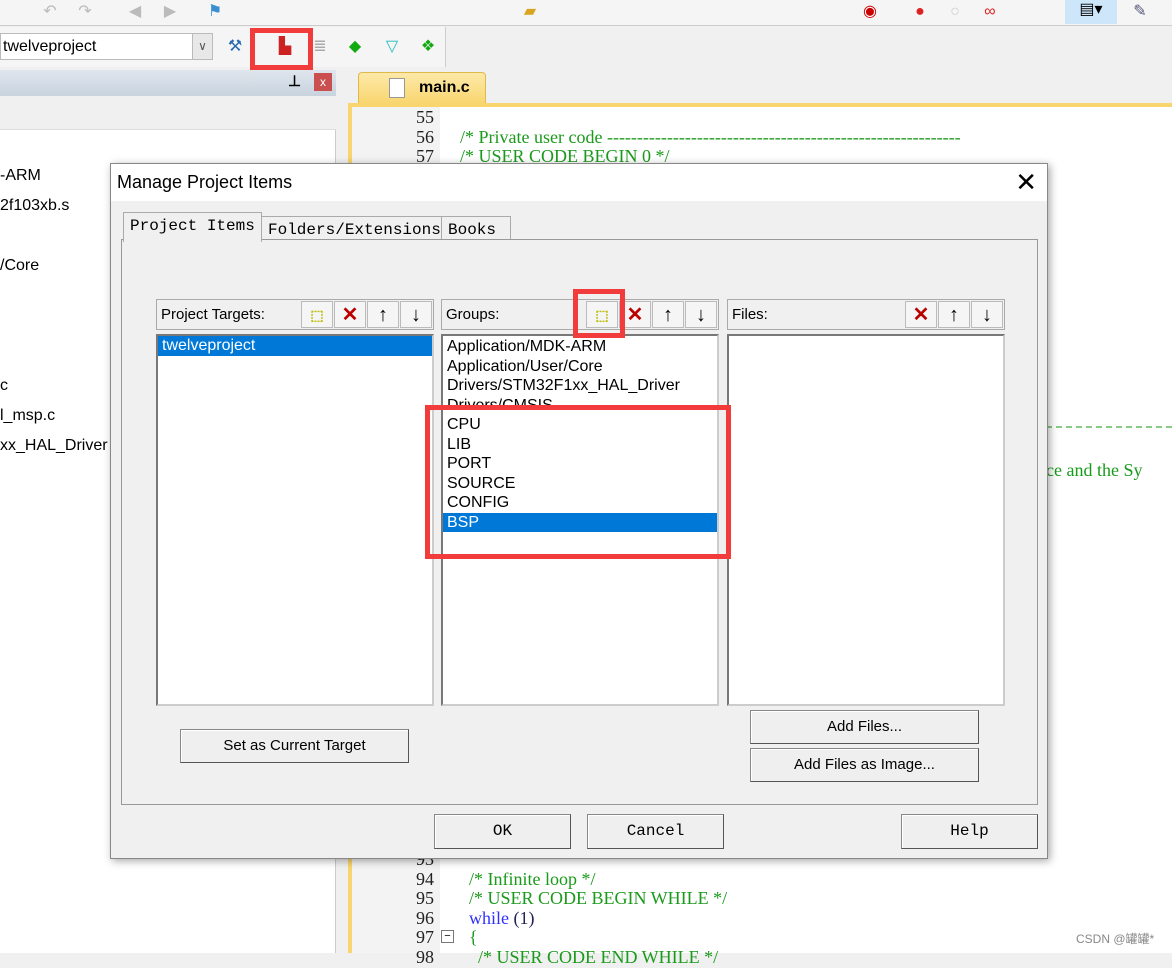 Image resolution: width=1172 pixels, height=968 pixels. Describe the element at coordinates (355, 47) in the screenshot. I see `green-diamond-icon: ◆` at that location.